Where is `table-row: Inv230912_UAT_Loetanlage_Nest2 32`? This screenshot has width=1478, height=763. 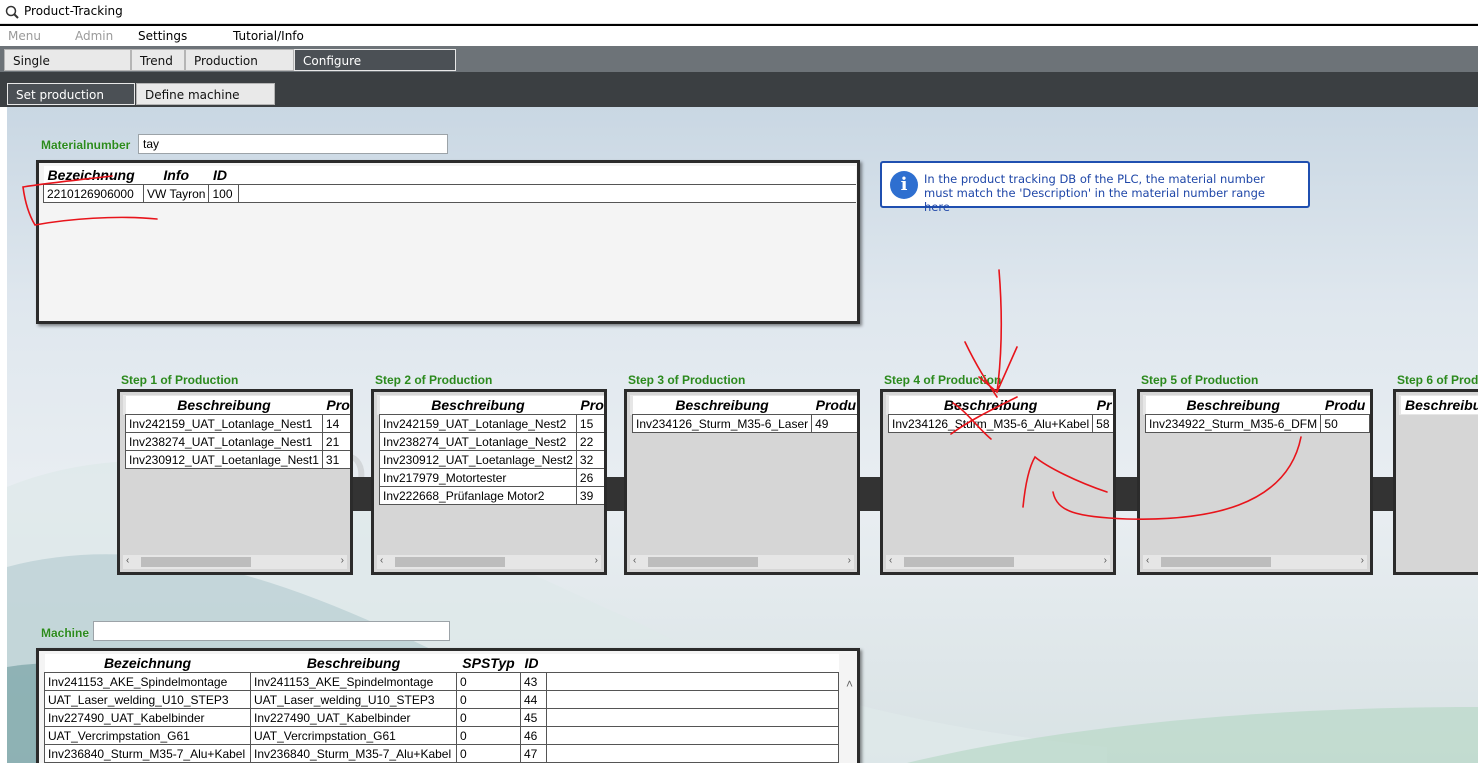 table-row: Inv230912_UAT_Loetanlage_Nest2 32 is located at coordinates (491, 459).